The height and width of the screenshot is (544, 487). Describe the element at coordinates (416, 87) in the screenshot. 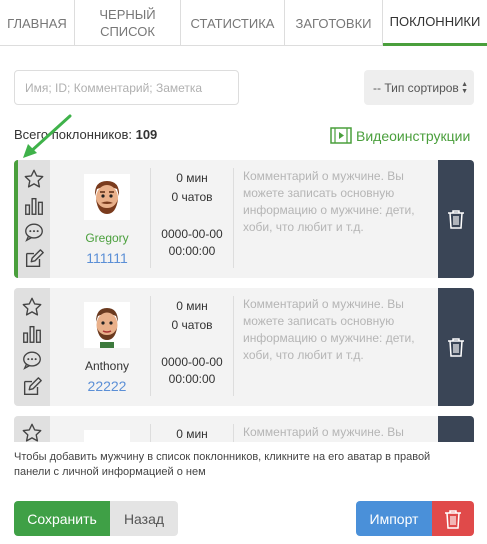

I see `sort-select-label: -- Тип сортиров` at that location.